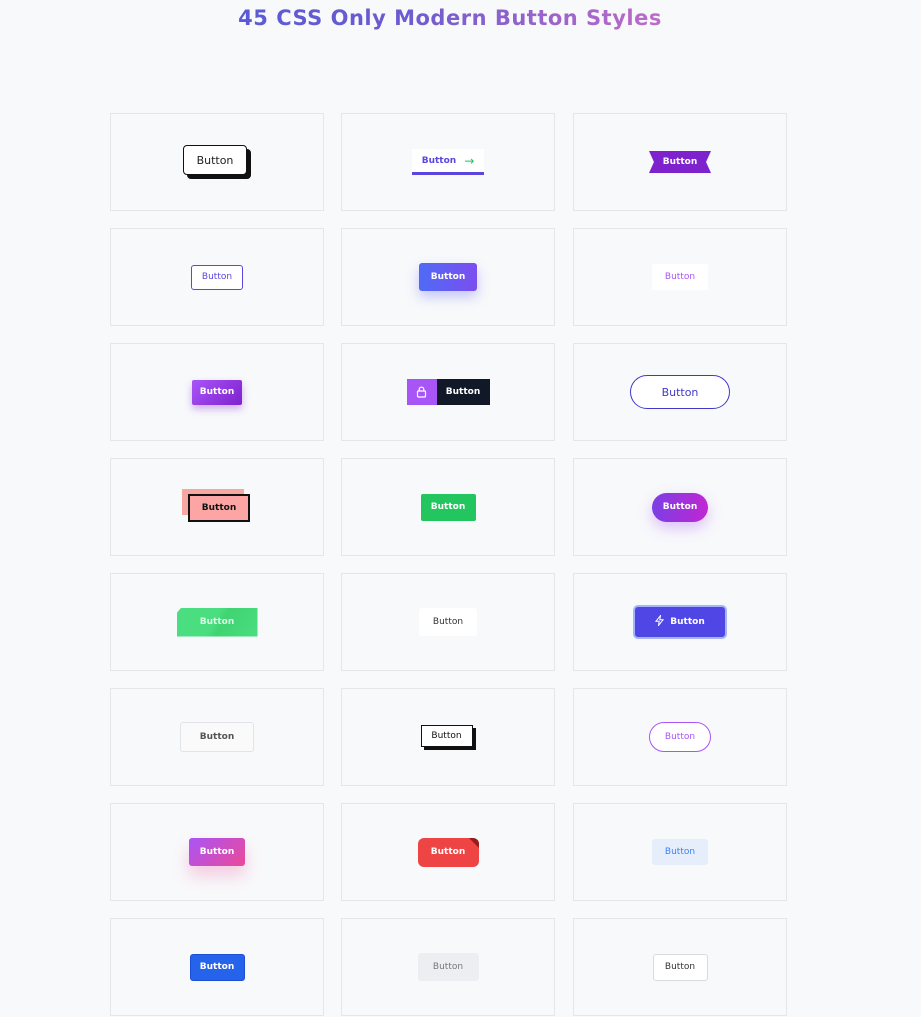  I want to click on blue-button: Button, so click(217, 967).